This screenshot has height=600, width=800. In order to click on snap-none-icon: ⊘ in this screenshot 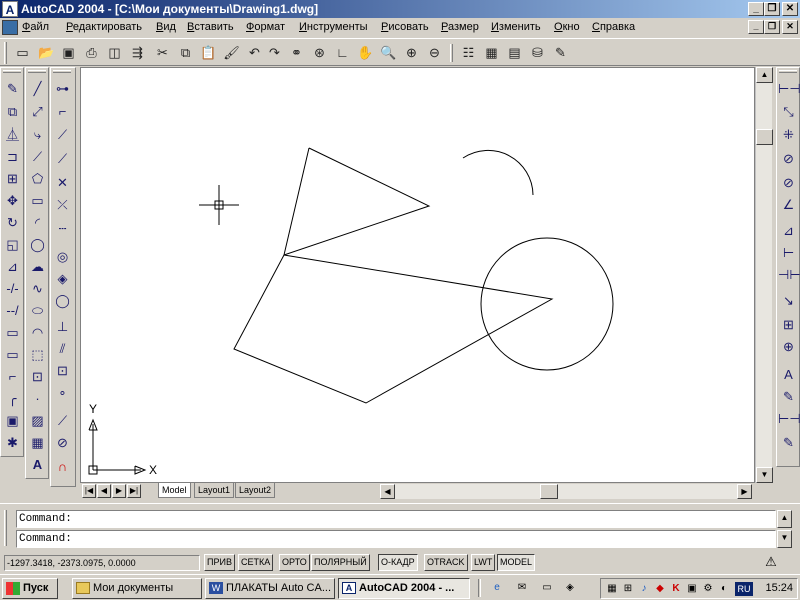, I will do `click(62, 442)`.